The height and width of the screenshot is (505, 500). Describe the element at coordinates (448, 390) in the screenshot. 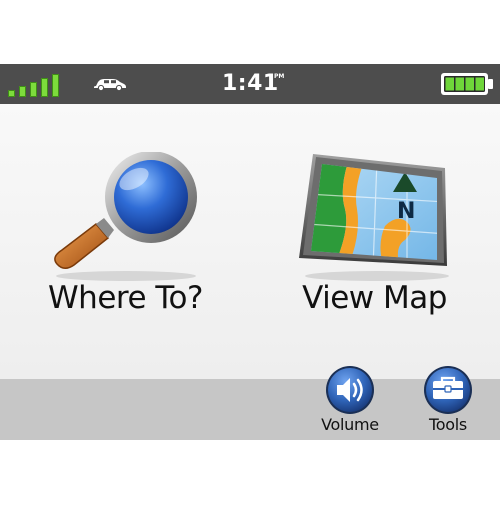

I see `toolbox-icon` at that location.